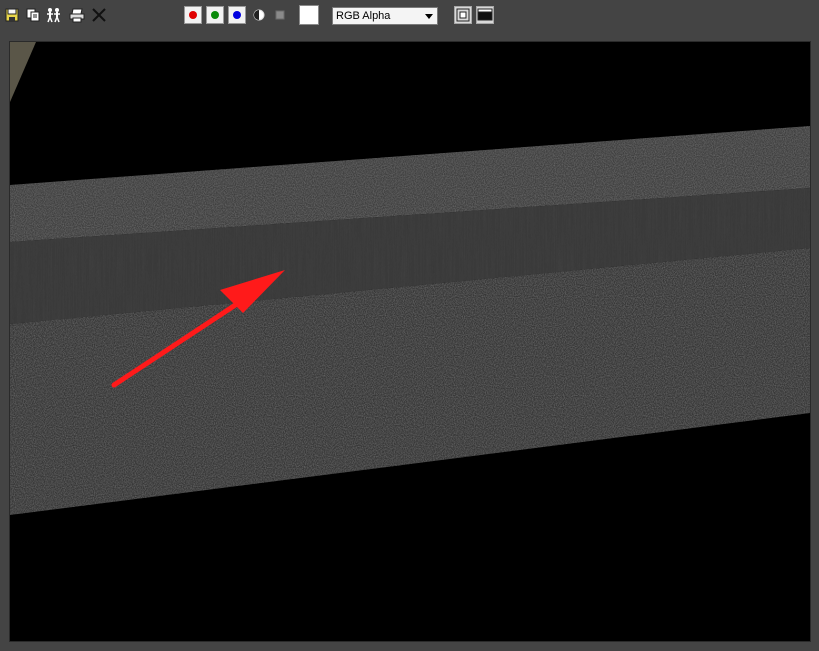  Describe the element at coordinates (33, 15) in the screenshot. I see `copy-icon` at that location.